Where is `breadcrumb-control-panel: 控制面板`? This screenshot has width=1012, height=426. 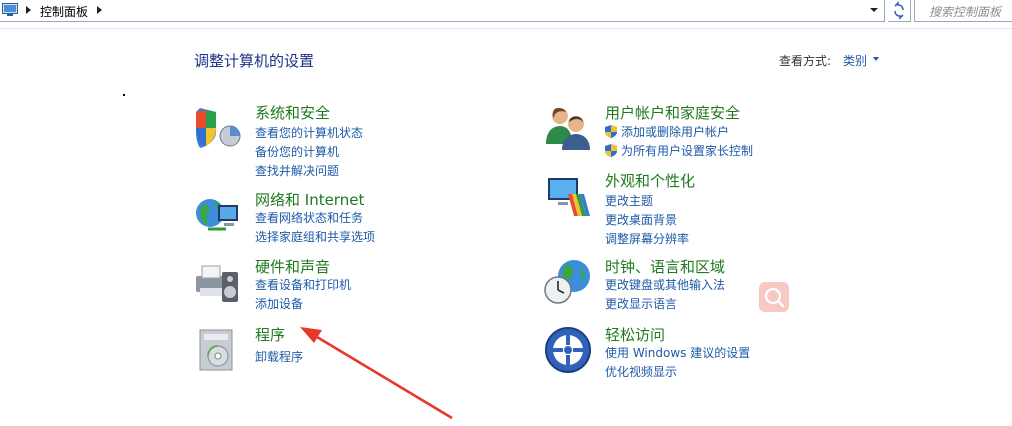 breadcrumb-control-panel: 控制面板 is located at coordinates (64, 11).